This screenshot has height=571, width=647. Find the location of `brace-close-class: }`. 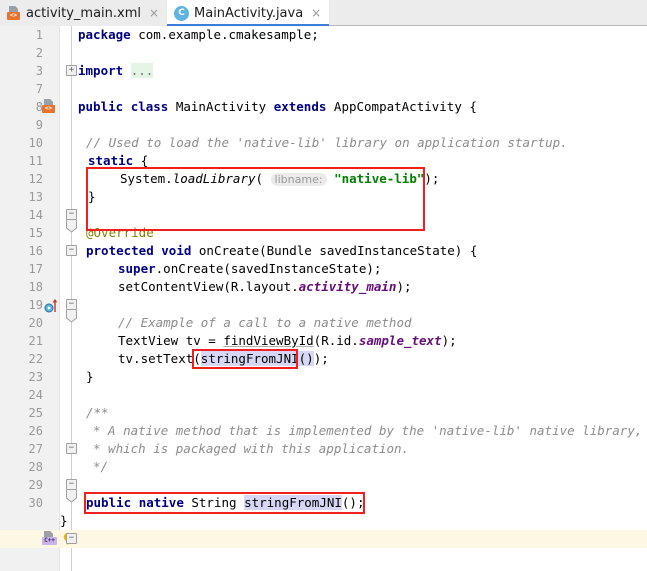

brace-close-class: } is located at coordinates (64, 520).